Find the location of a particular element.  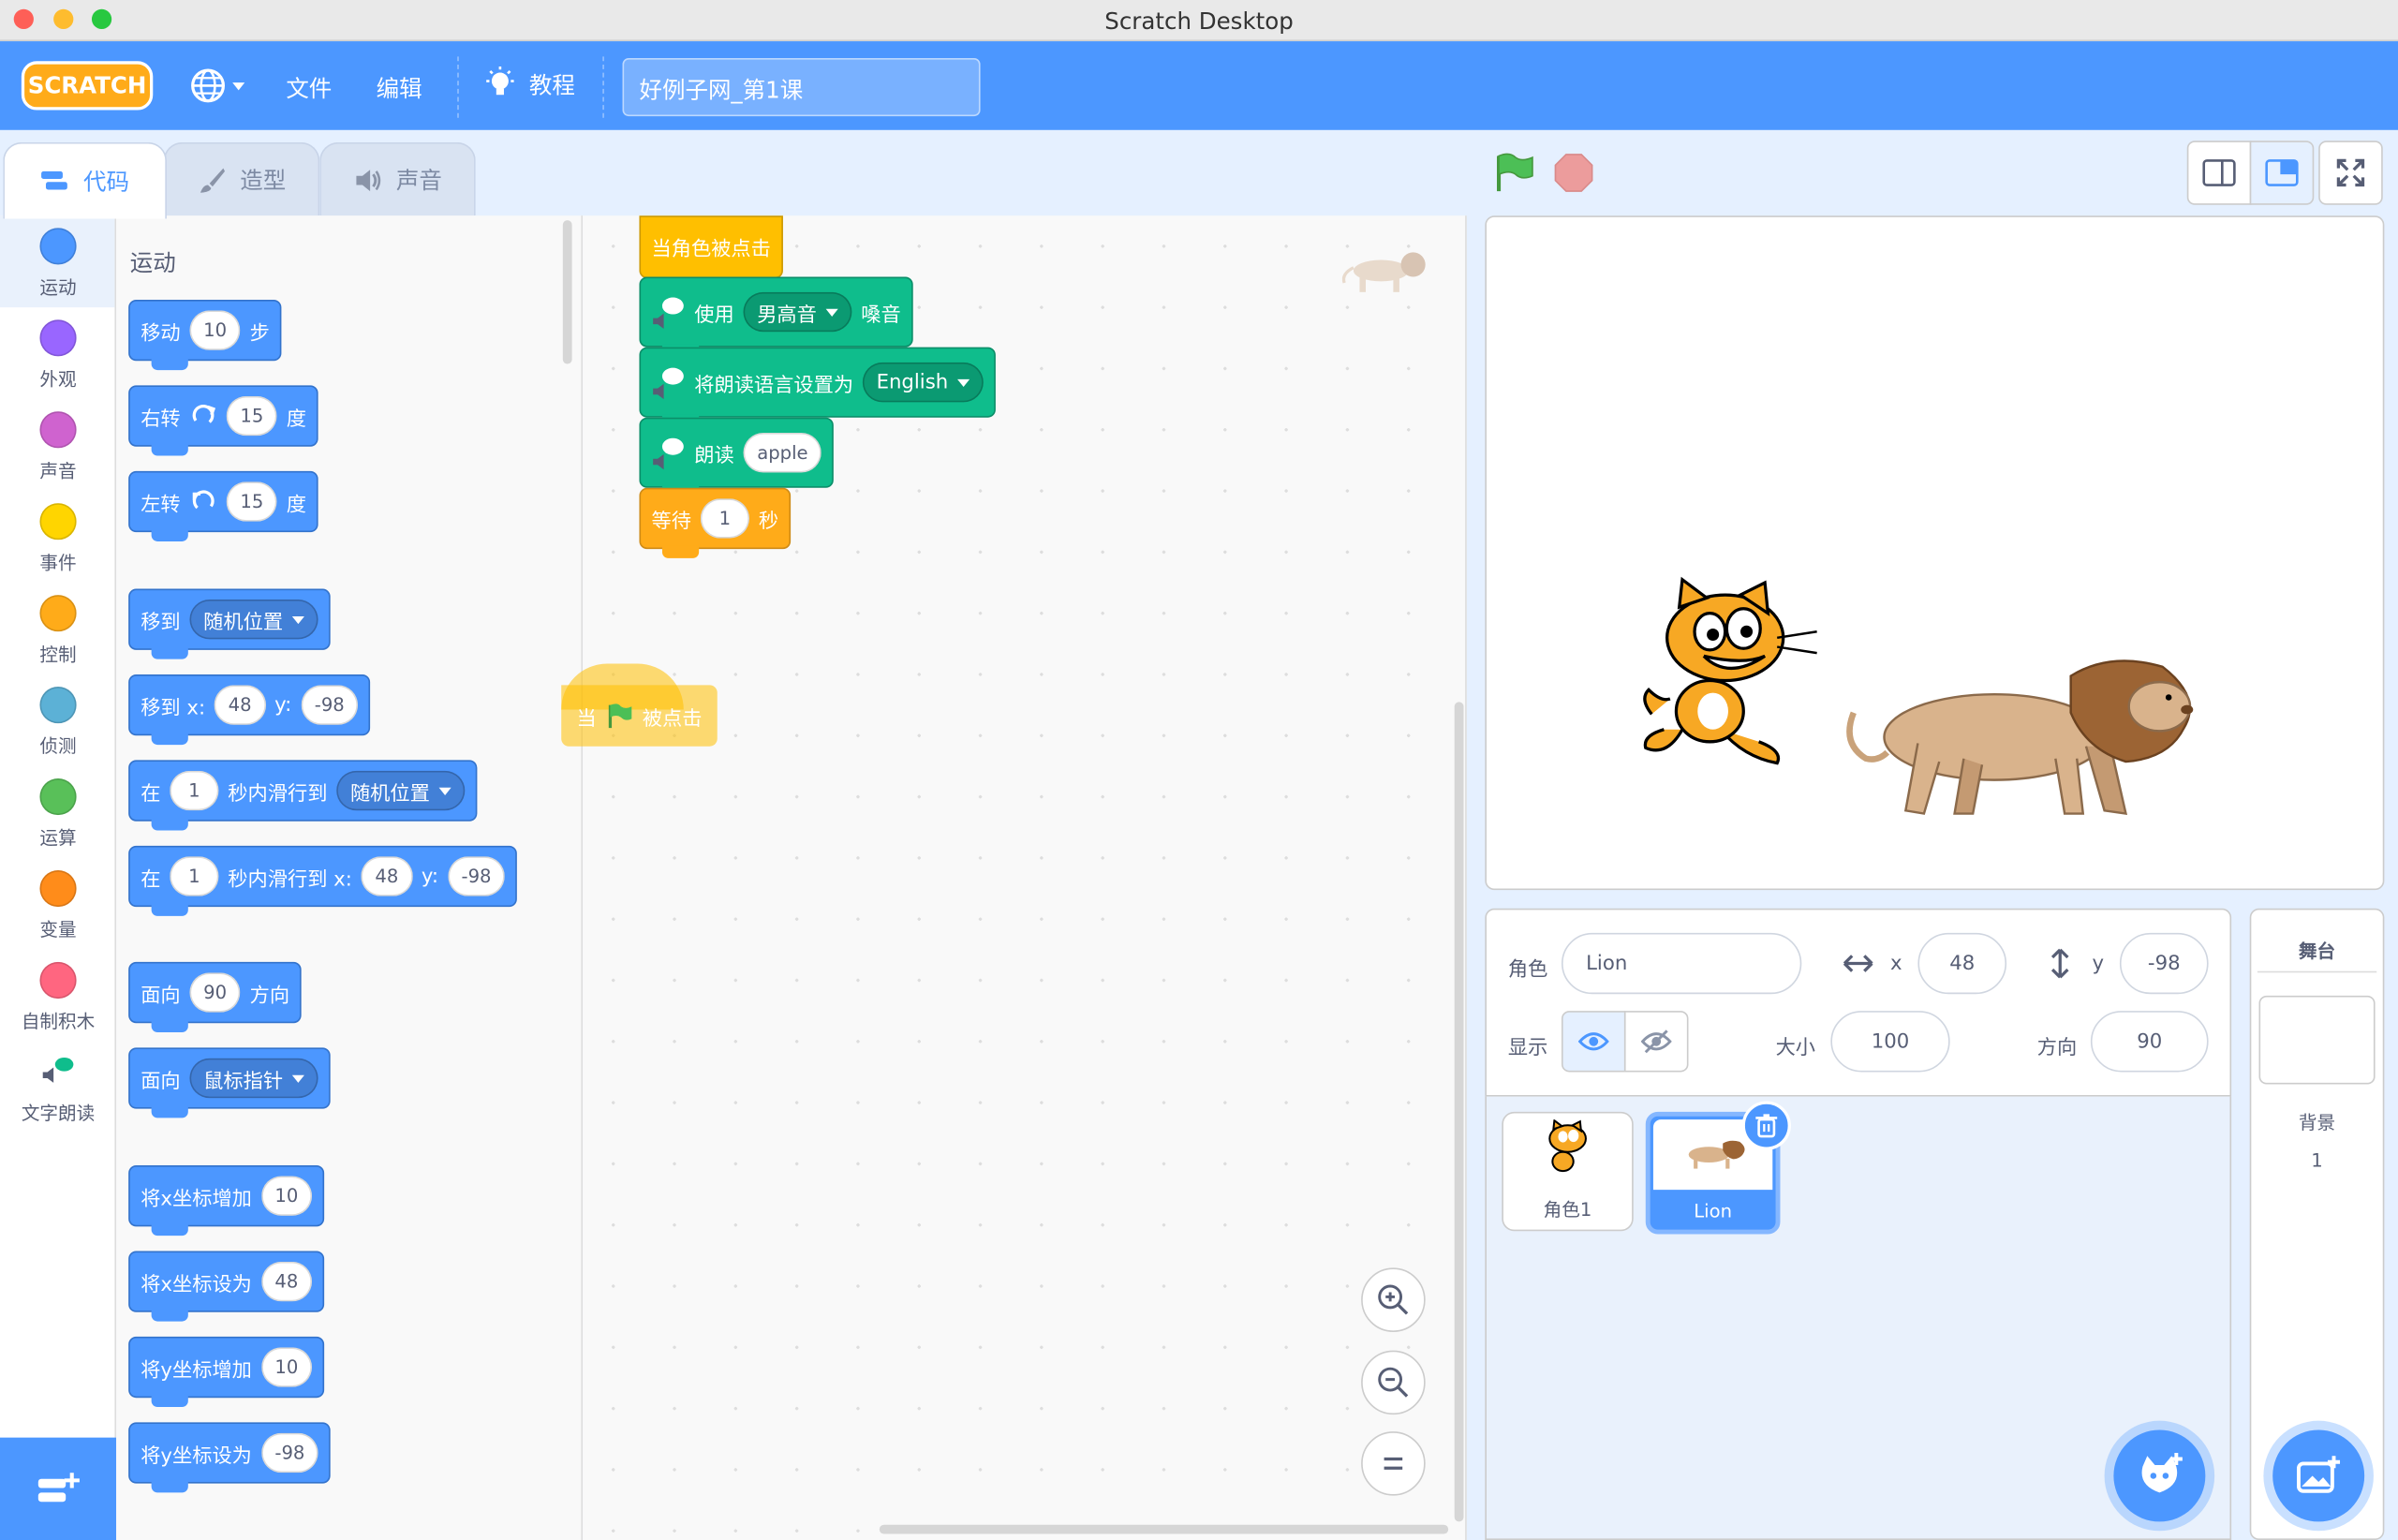

category-operators: 运算 is located at coordinates (58, 814).